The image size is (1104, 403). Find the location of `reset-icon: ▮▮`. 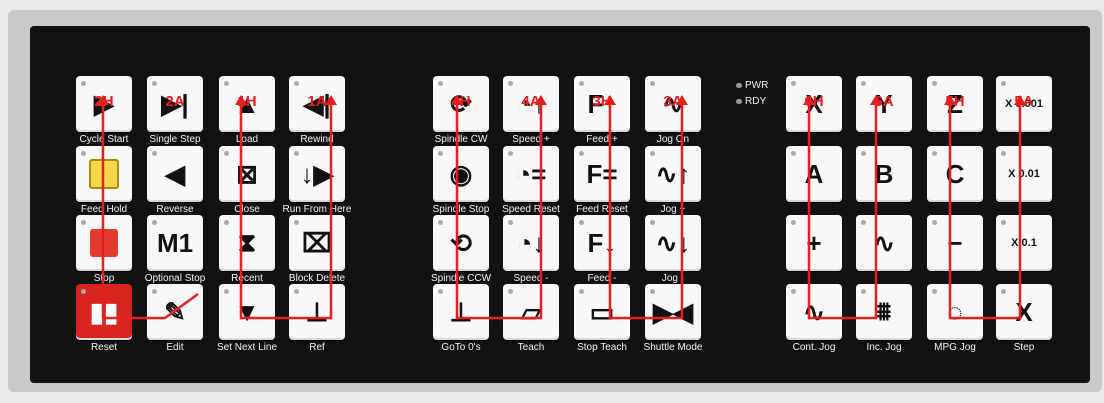

reset-icon: ▮▮ is located at coordinates (104, 311).